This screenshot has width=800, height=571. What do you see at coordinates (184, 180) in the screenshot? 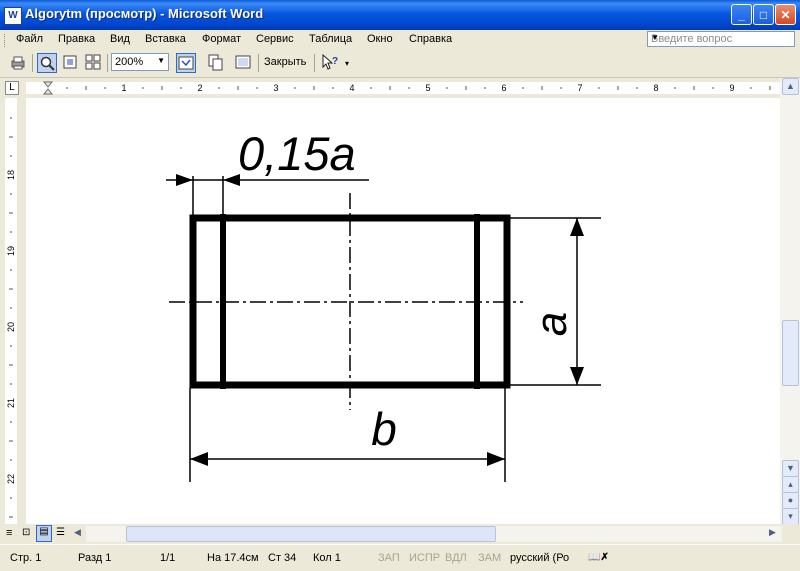
I see `top-arrow-left` at bounding box center [184, 180].